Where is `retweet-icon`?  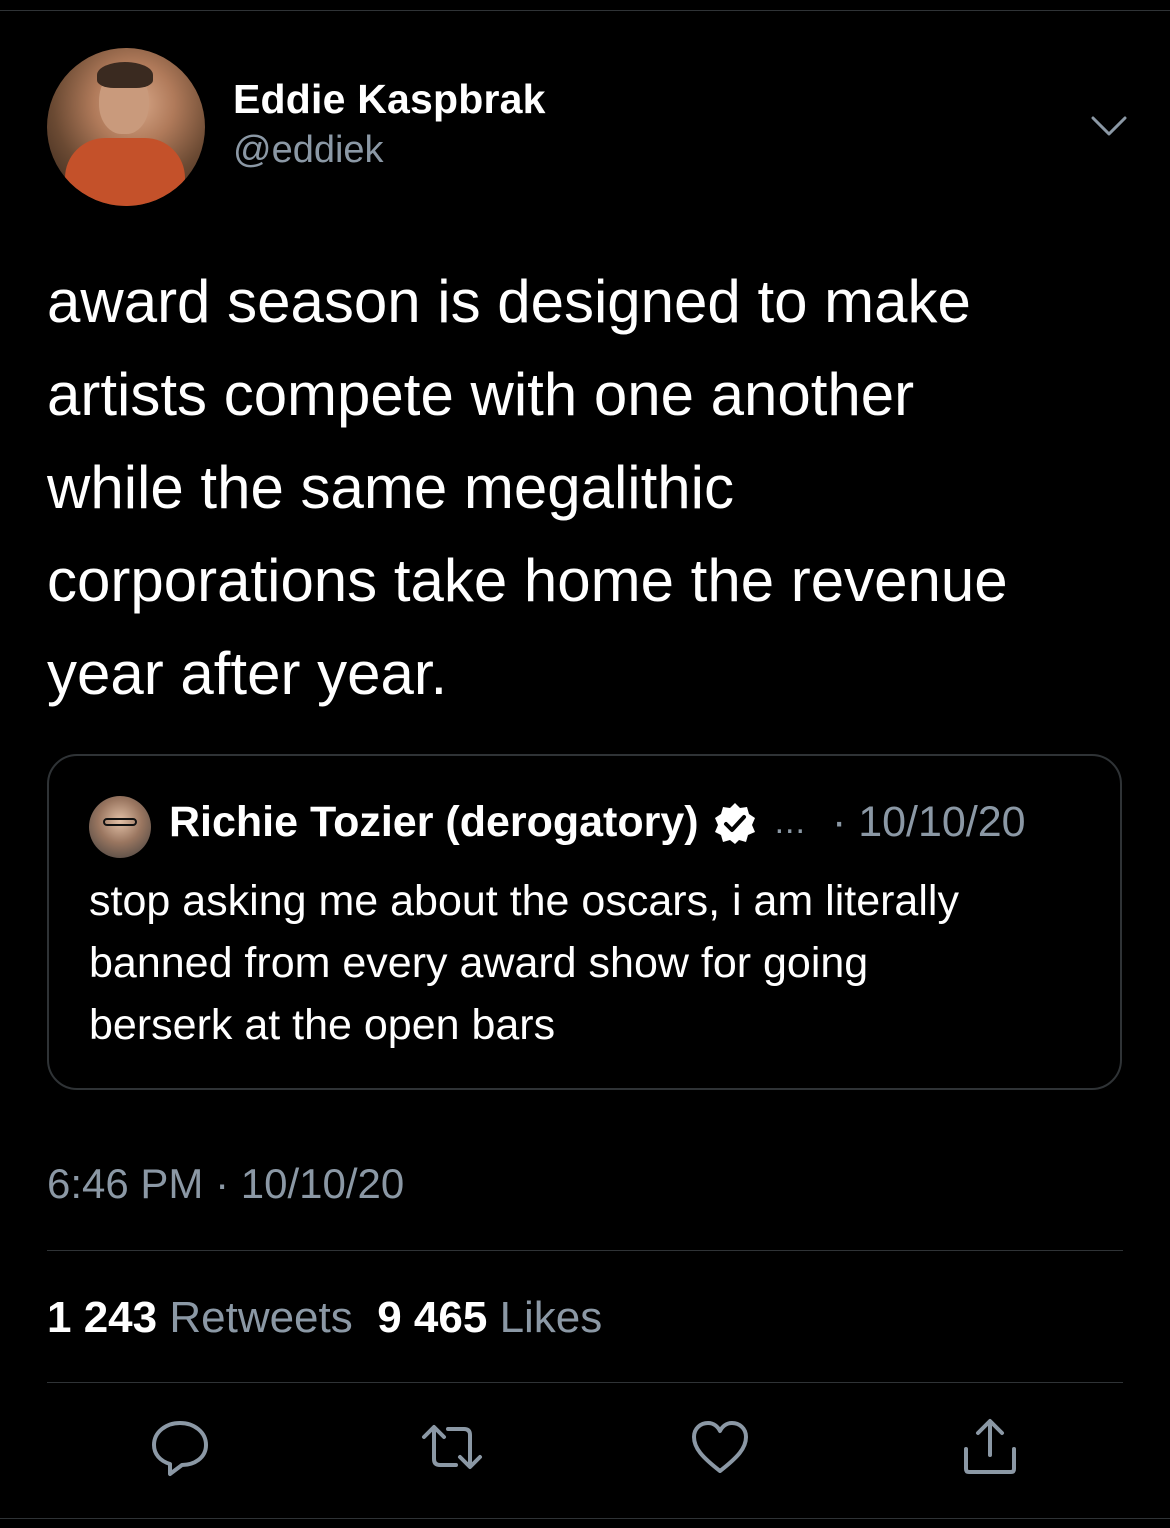
retweet-icon is located at coordinates (452, 1447).